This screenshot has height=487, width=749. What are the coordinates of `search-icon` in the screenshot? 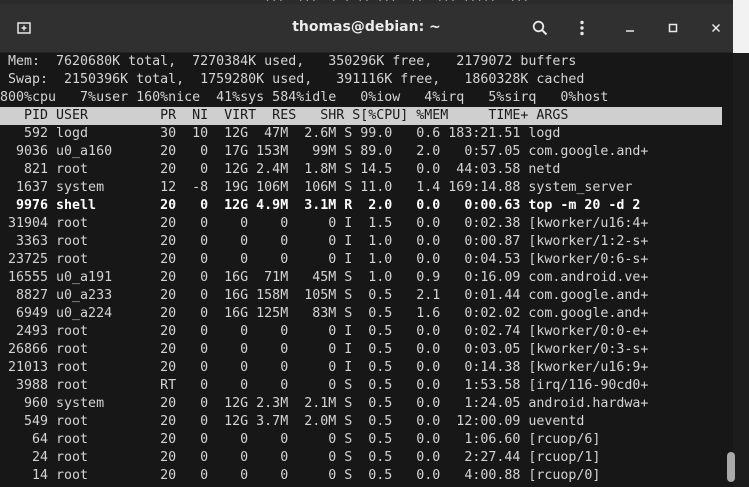 It's located at (540, 28).